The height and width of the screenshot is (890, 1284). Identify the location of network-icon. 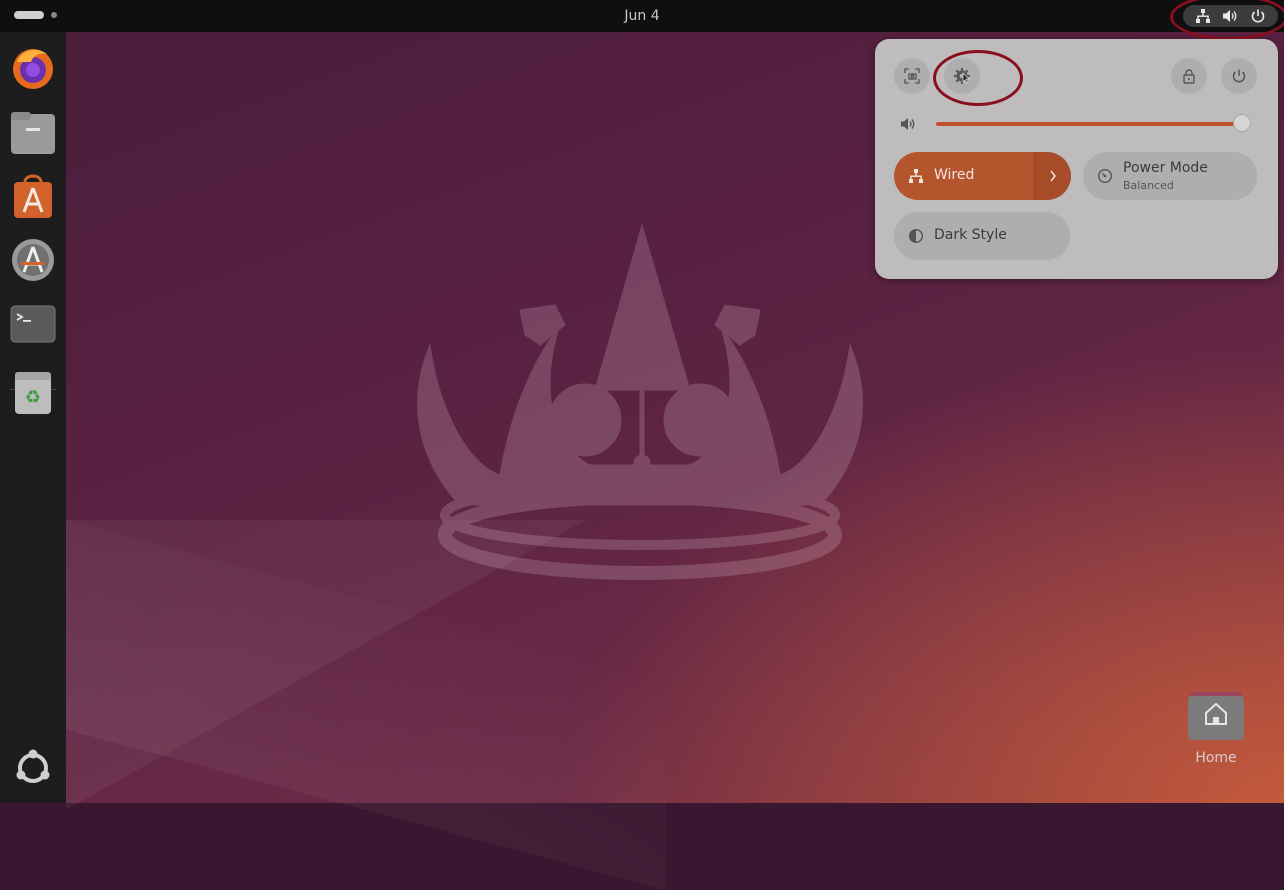
(916, 178).